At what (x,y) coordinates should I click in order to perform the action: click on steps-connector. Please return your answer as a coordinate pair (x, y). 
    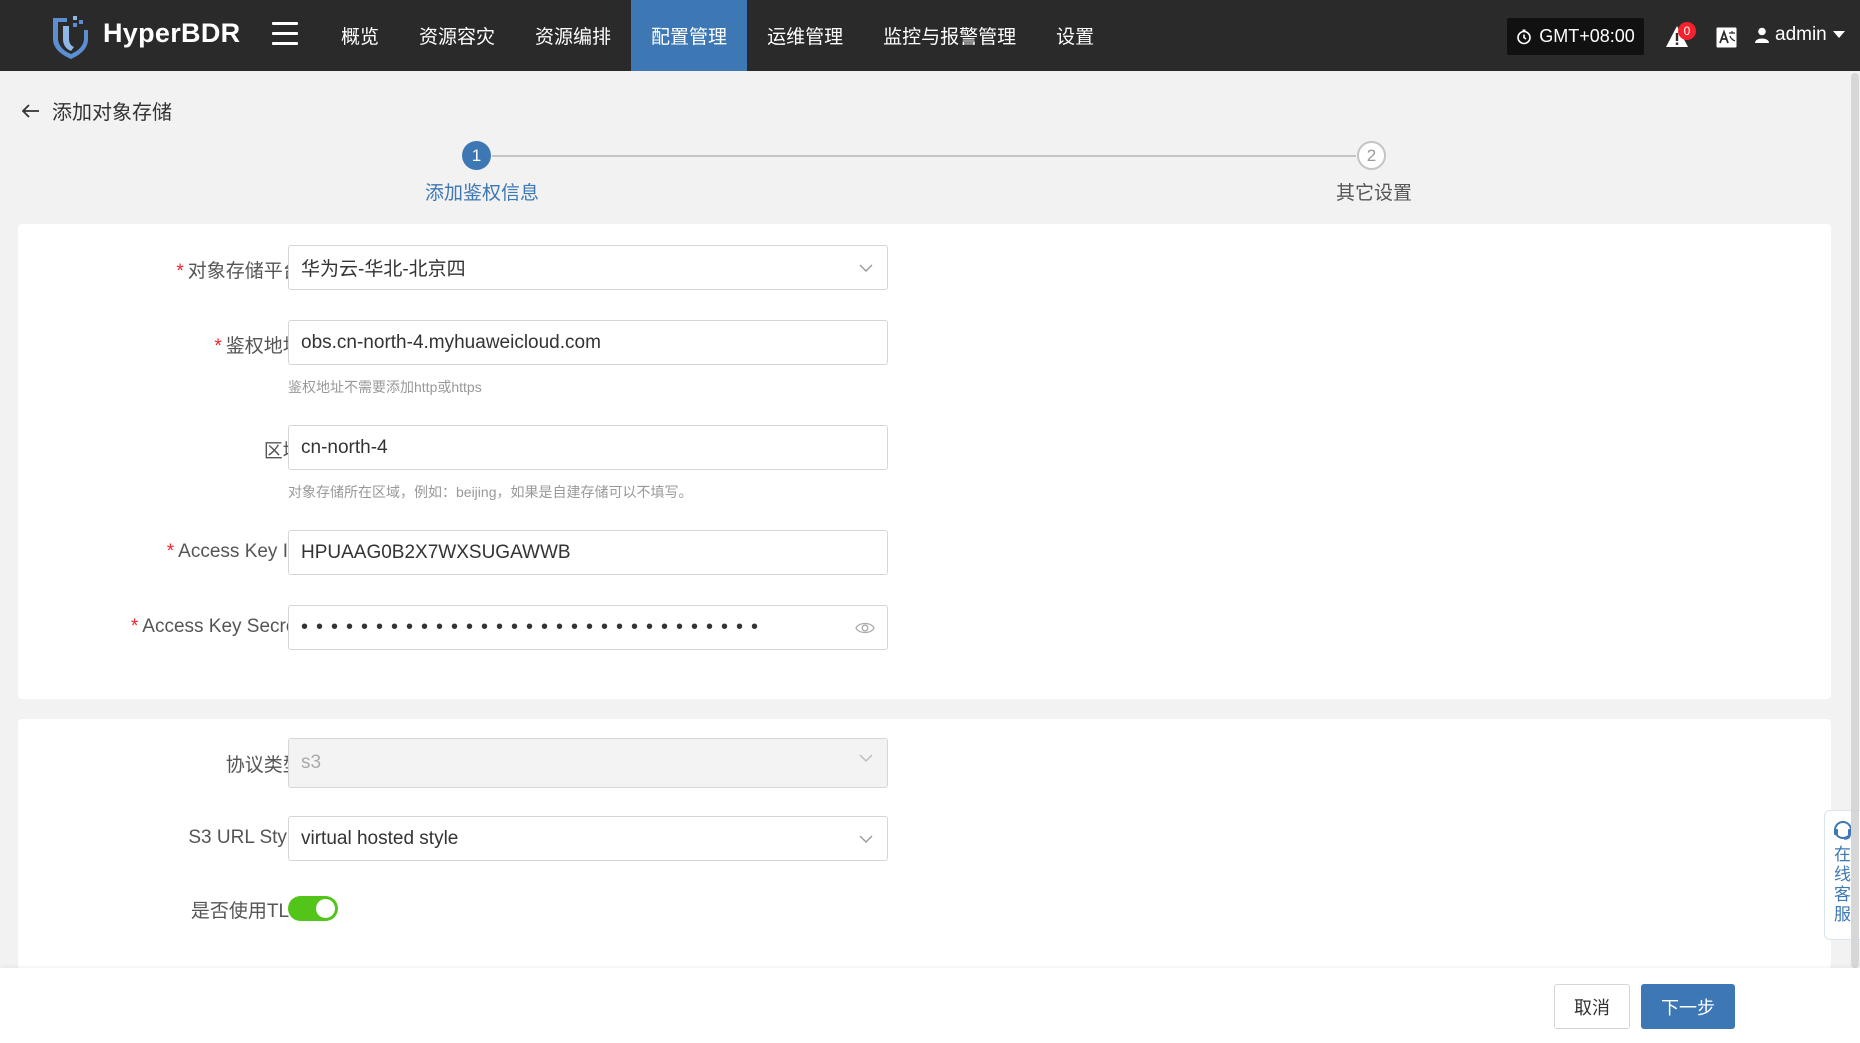
    Looking at the image, I should click on (924, 156).